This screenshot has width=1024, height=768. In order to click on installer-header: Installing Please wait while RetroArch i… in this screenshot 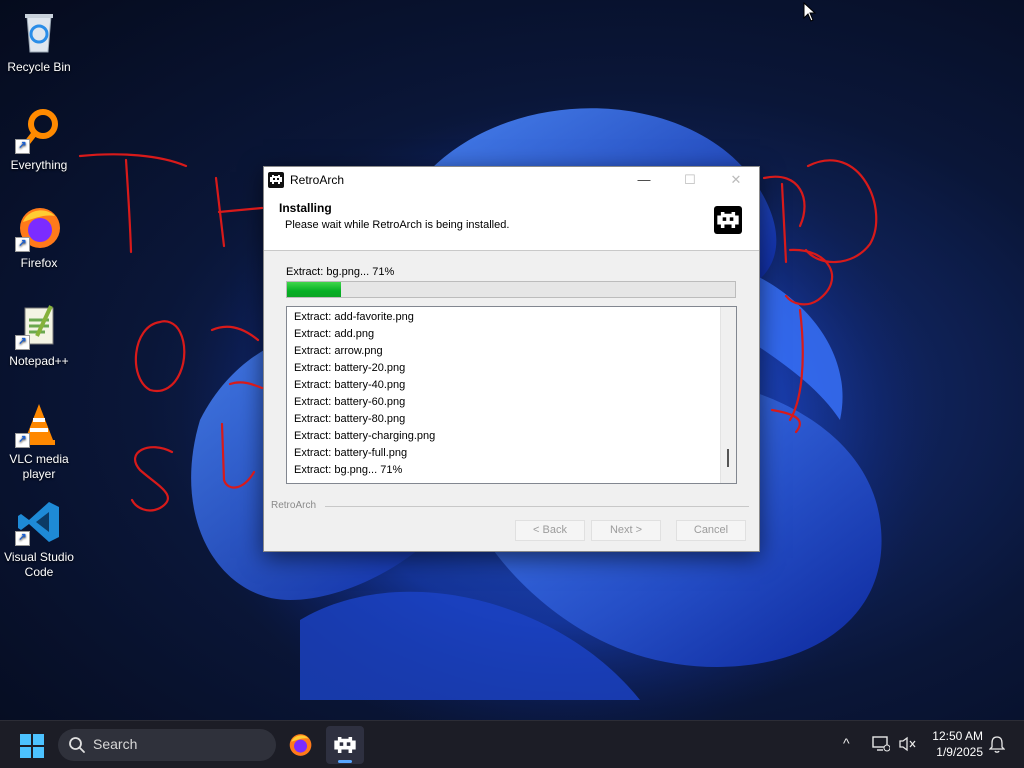, I will do `click(511, 221)`.